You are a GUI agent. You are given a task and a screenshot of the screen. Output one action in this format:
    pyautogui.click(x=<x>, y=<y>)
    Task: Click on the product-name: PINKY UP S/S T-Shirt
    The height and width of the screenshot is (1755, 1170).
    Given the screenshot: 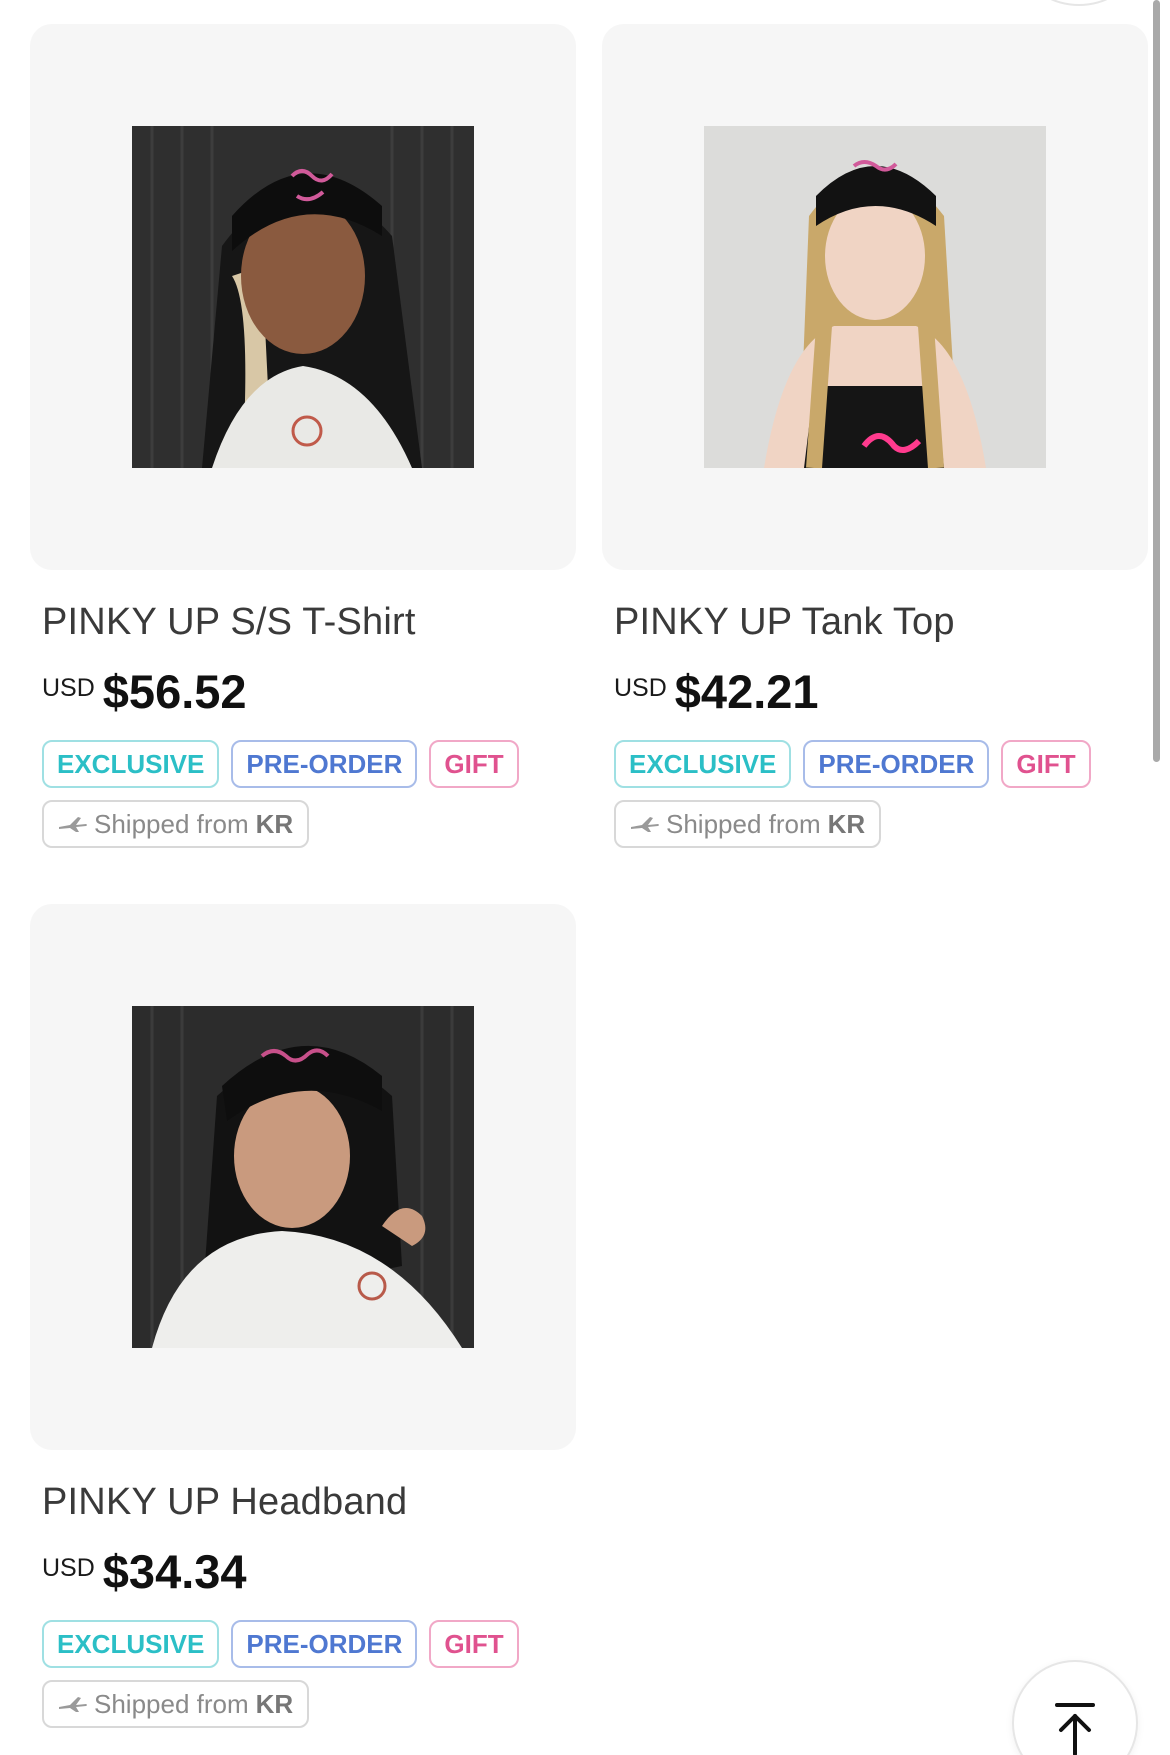 What is the action you would take?
    pyautogui.click(x=309, y=622)
    